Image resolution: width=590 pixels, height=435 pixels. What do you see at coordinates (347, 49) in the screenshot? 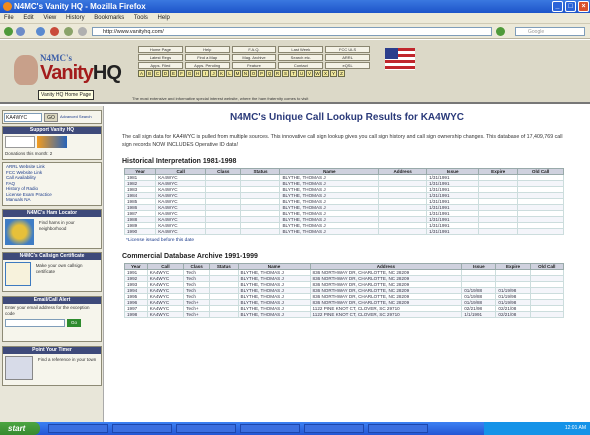
I see `nav-item: FCC ULS` at bounding box center [347, 49].